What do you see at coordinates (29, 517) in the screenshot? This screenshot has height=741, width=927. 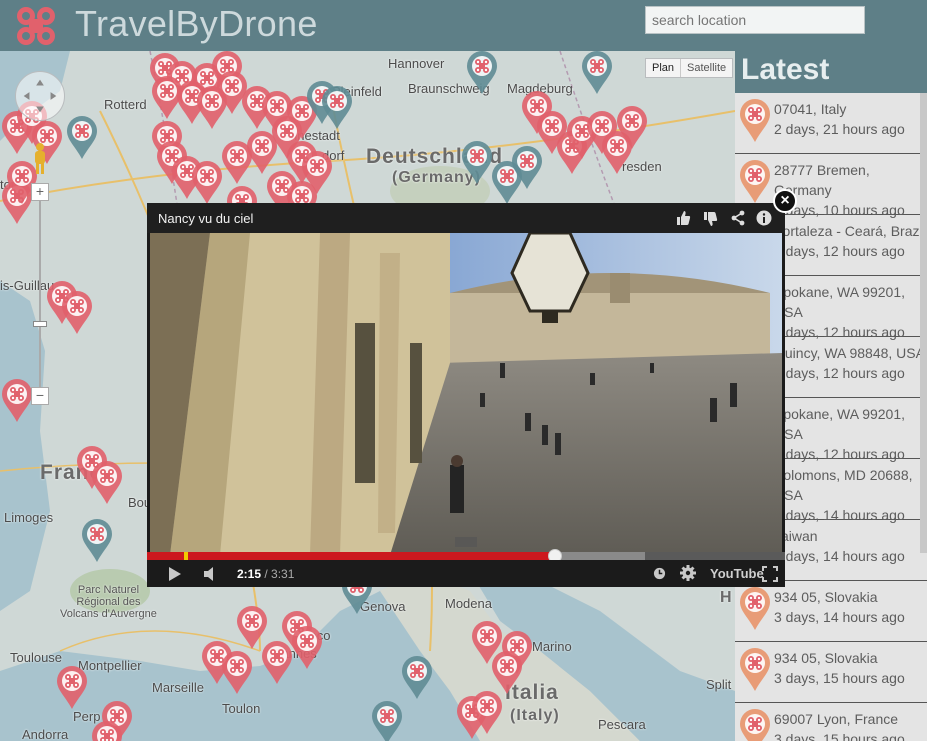 I see `map-label: Limoges` at bounding box center [29, 517].